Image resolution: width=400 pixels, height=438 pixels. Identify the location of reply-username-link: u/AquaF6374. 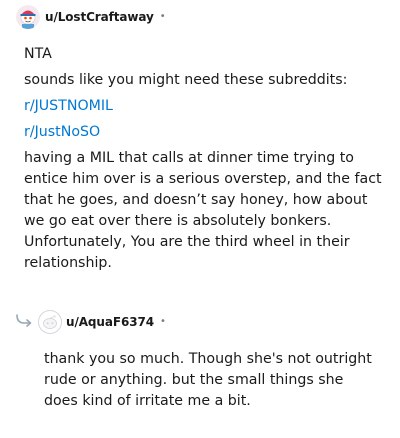
(110, 322).